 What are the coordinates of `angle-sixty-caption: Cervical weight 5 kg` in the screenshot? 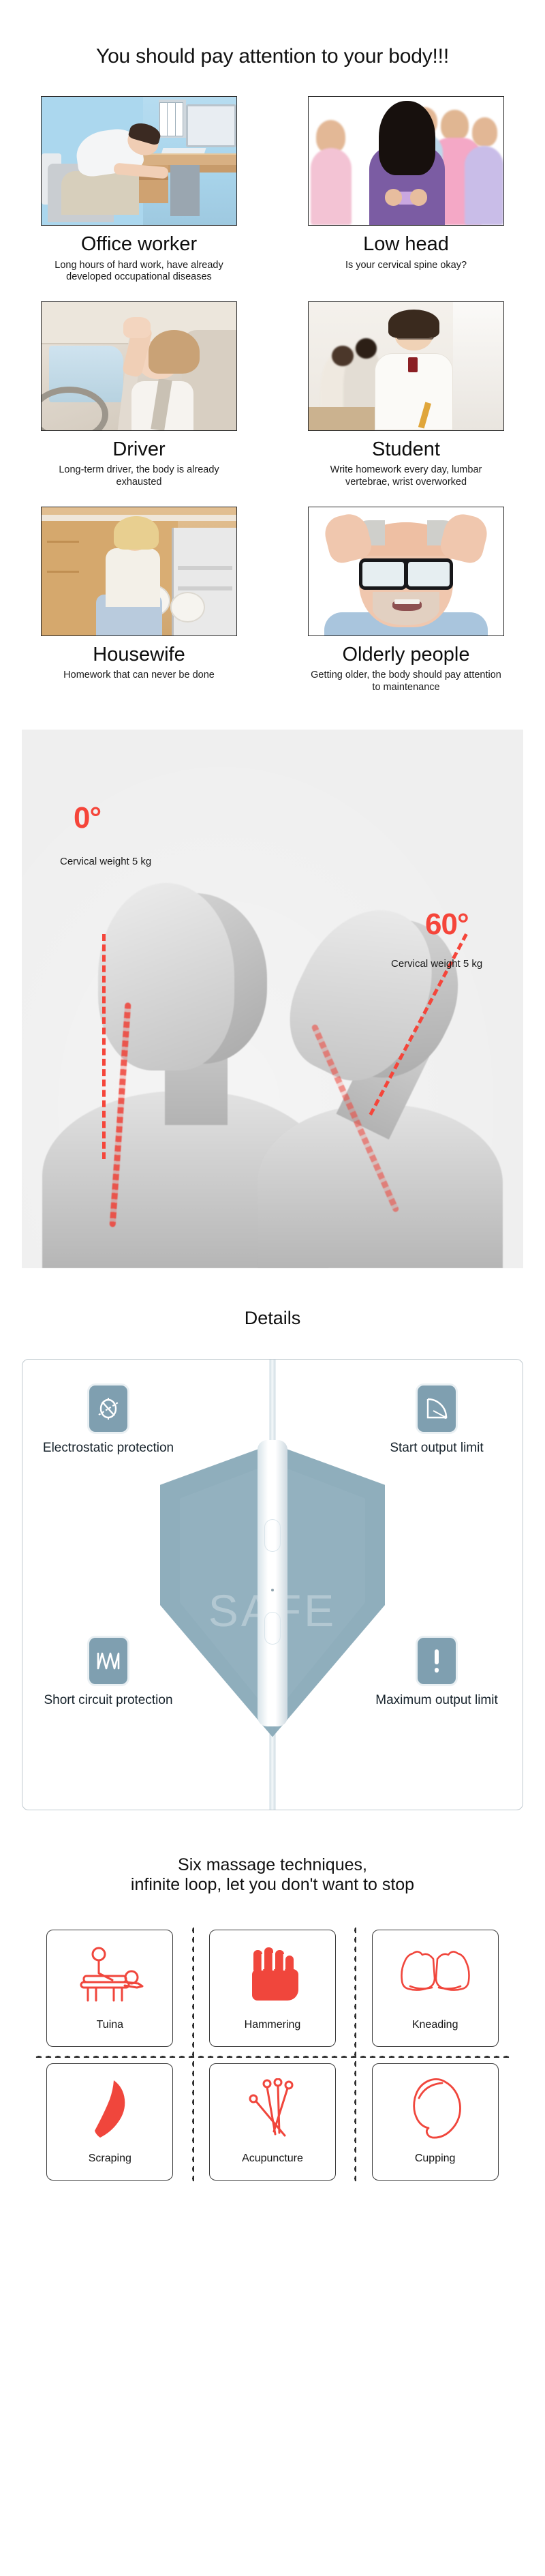 It's located at (437, 963).